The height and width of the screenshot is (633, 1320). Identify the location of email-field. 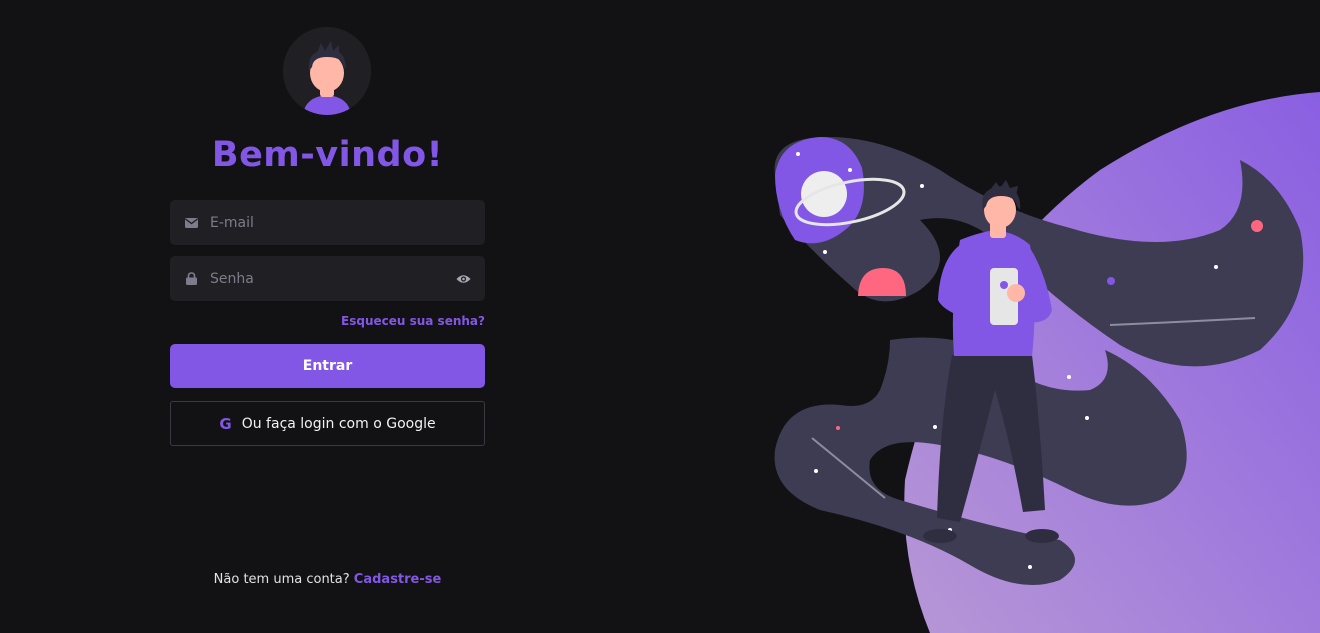
(327, 222).